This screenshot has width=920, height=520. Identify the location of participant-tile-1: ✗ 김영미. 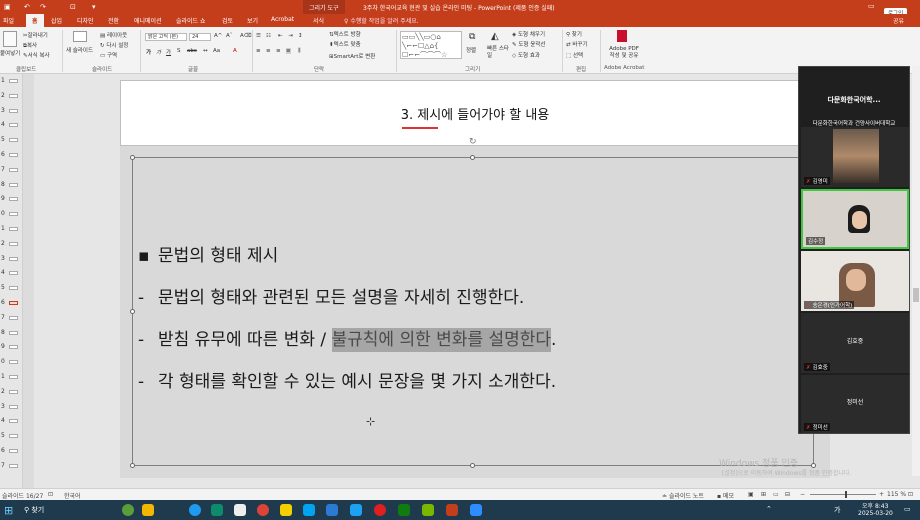
(855, 157).